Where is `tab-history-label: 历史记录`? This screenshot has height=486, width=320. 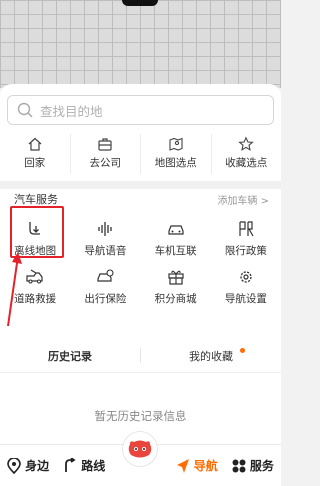
tab-history-label: 历史记录 is located at coordinates (70, 356).